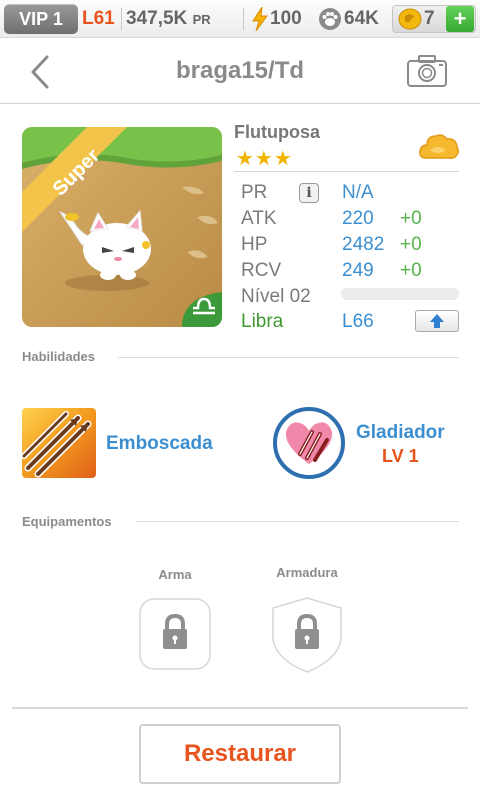  I want to click on coin-count: 7, so click(429, 18).